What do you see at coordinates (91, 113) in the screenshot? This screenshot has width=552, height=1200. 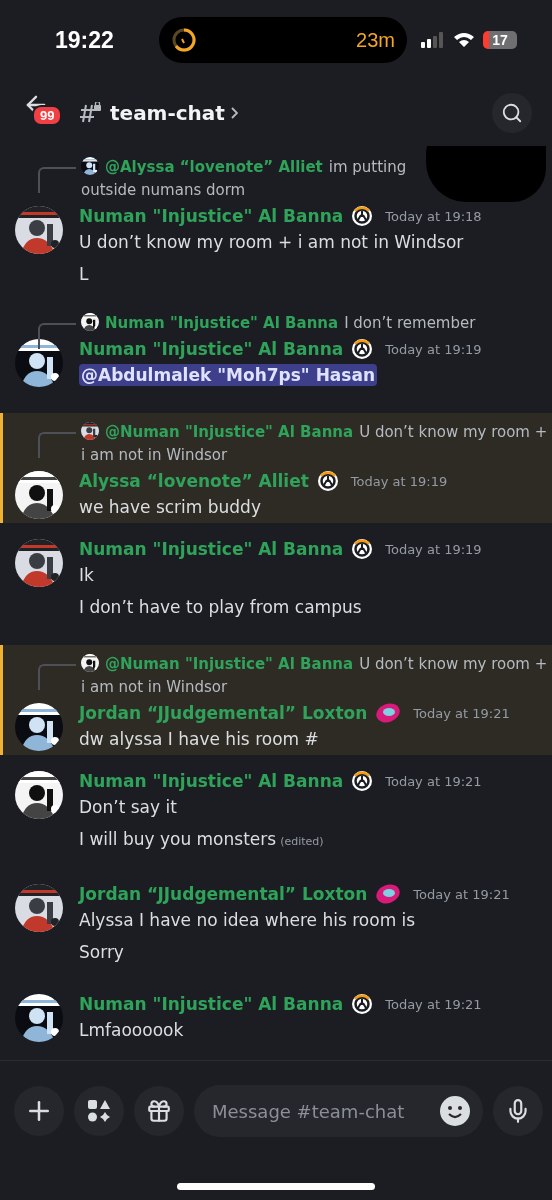 I see `locked-channel-icon` at bounding box center [91, 113].